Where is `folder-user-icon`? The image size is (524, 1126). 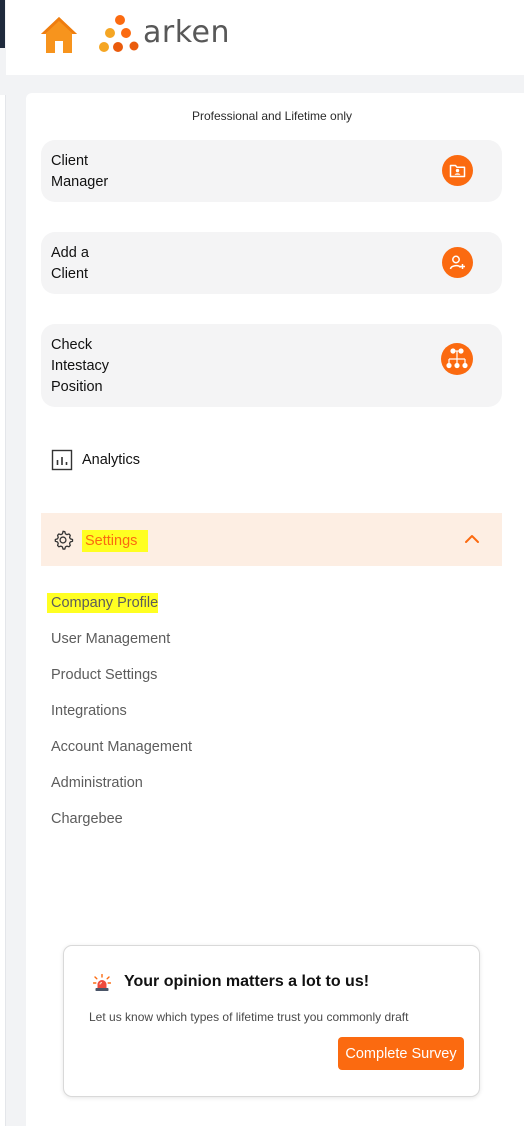 folder-user-icon is located at coordinates (457, 170).